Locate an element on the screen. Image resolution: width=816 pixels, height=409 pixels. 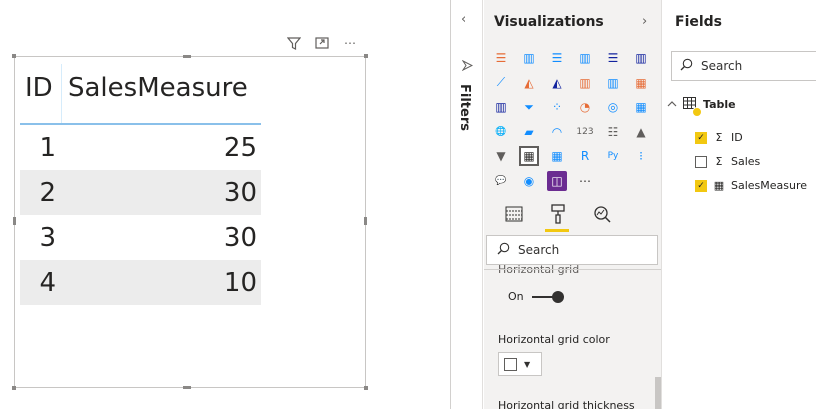
table-cell: 30 is located at coordinates (240, 192).